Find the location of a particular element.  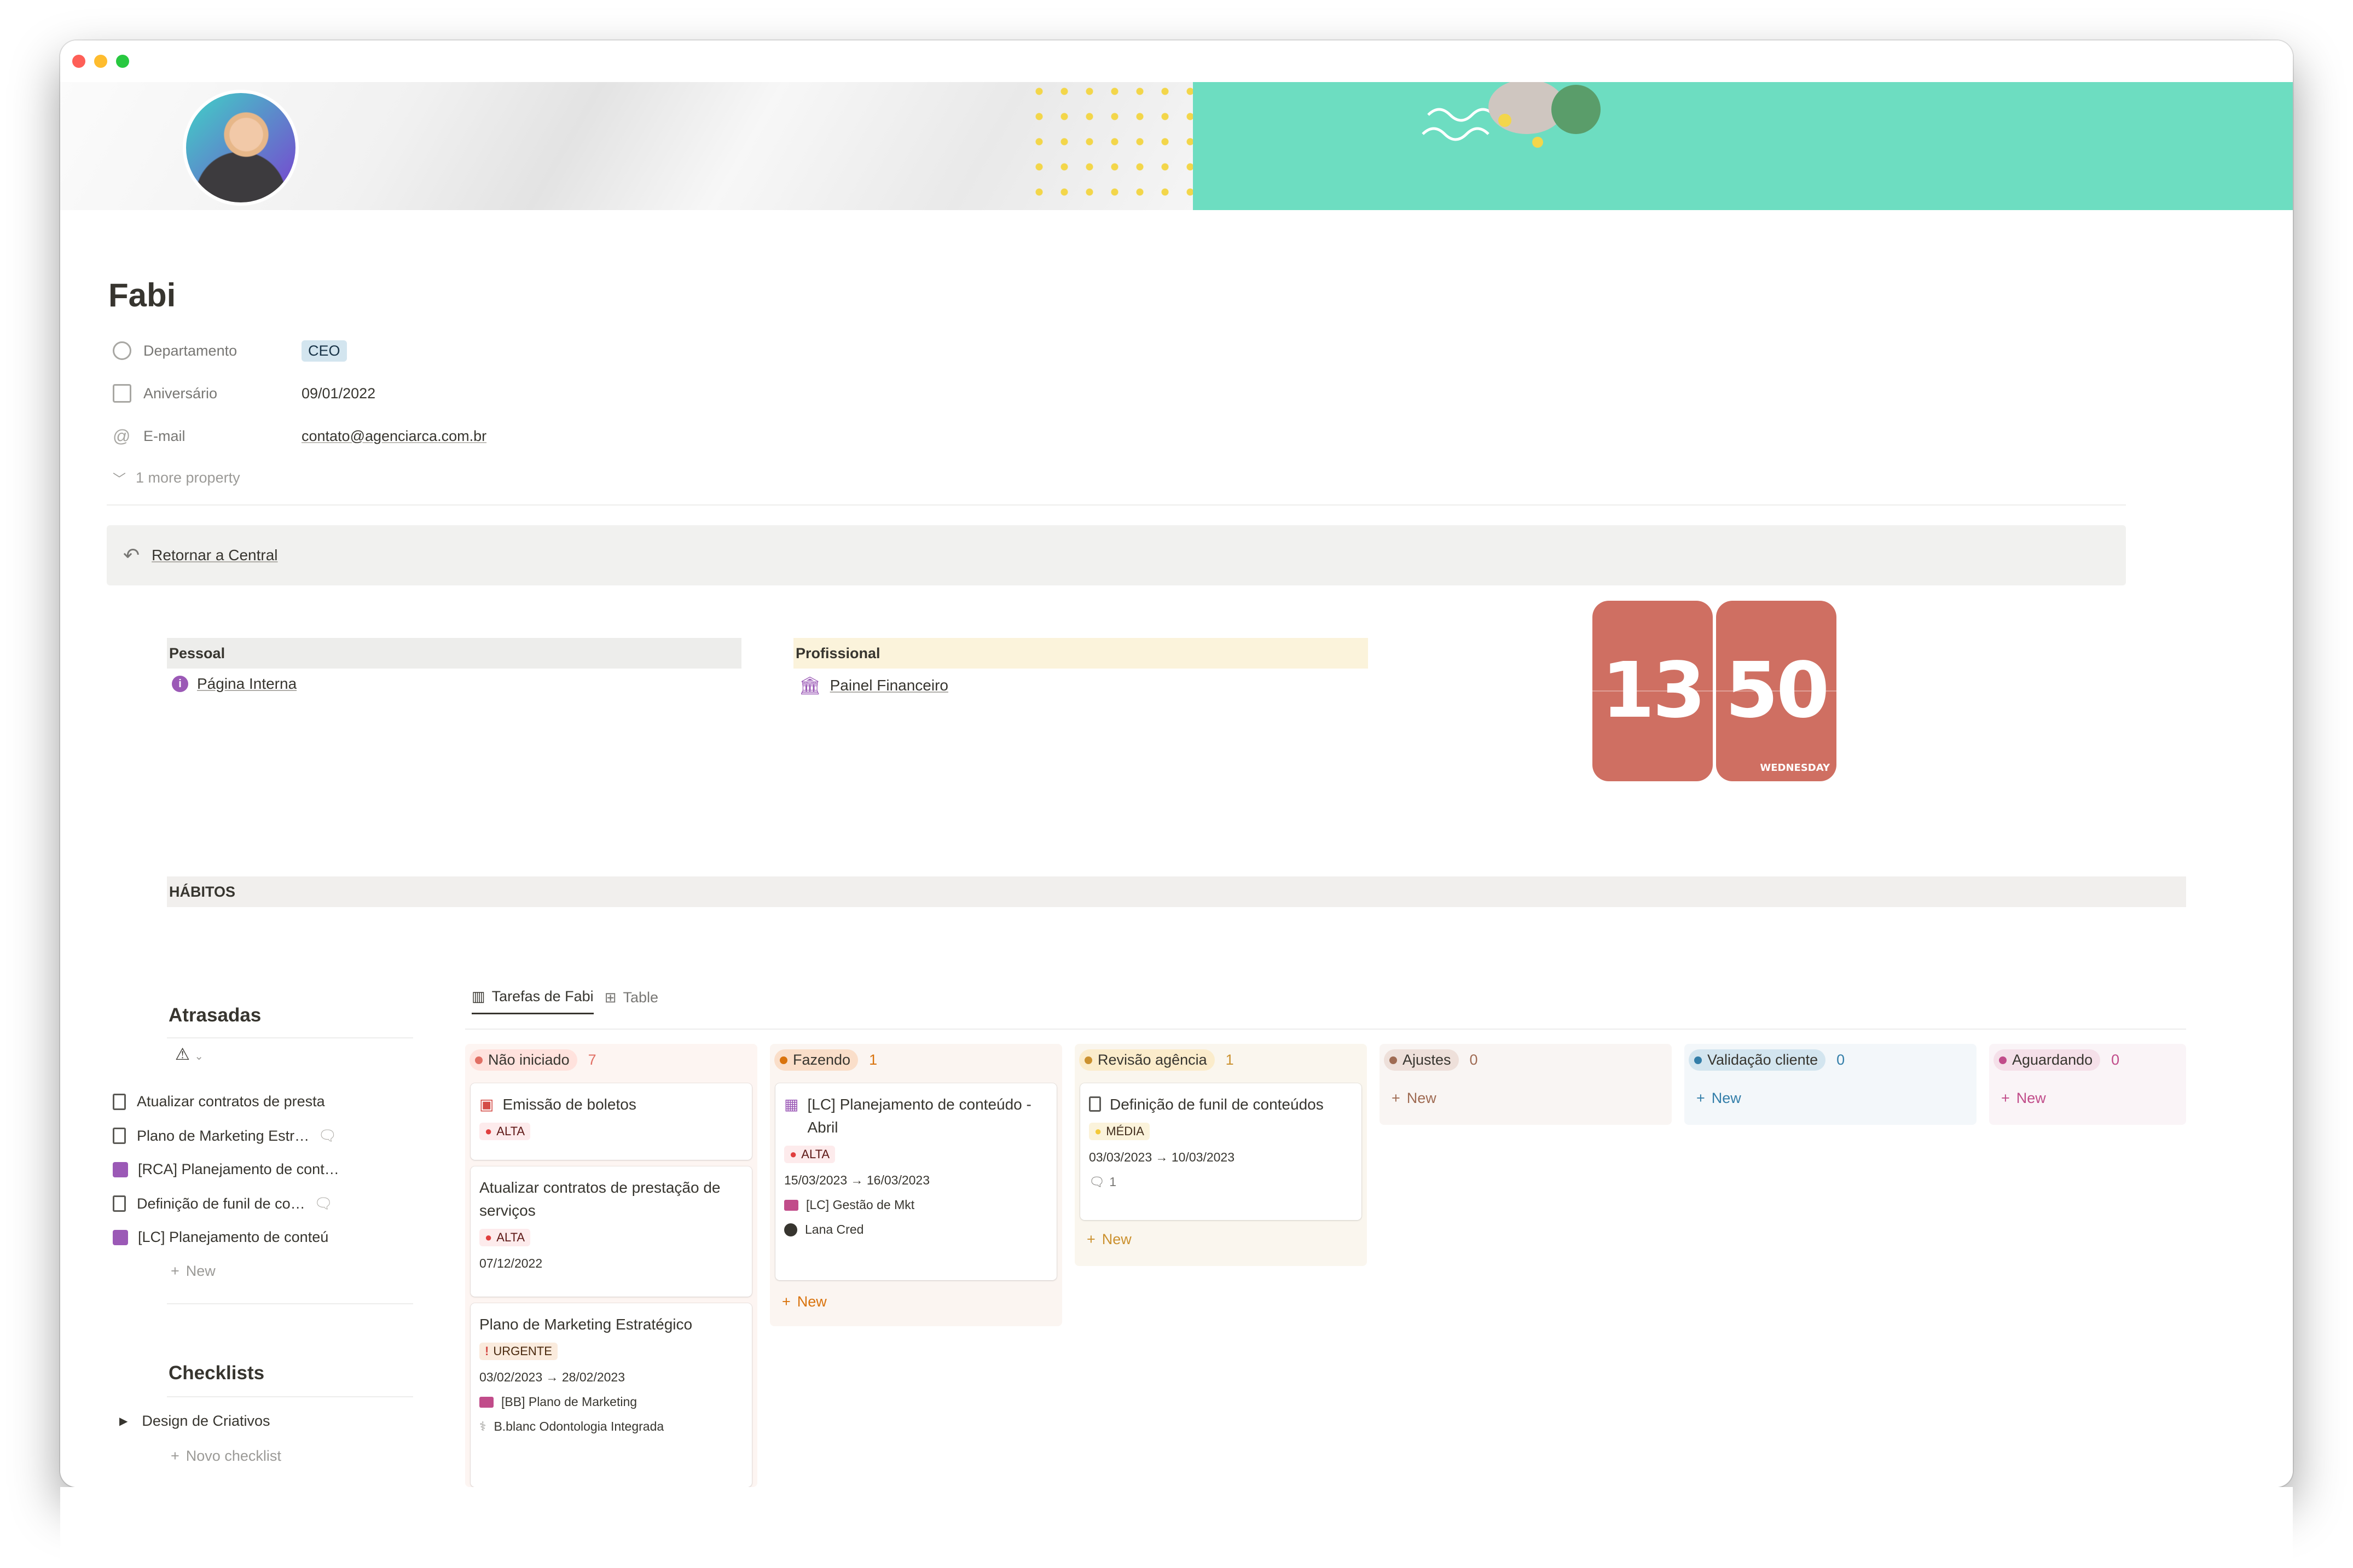

client-avatar is located at coordinates (790, 1229).